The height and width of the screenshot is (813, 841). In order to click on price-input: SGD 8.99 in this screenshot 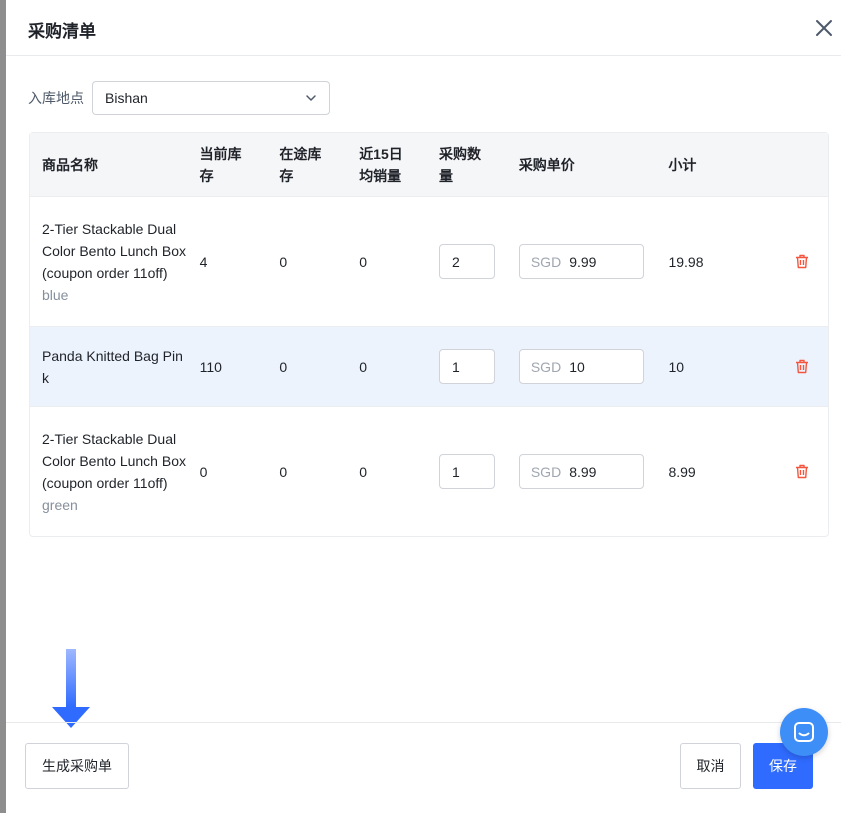, I will do `click(581, 471)`.